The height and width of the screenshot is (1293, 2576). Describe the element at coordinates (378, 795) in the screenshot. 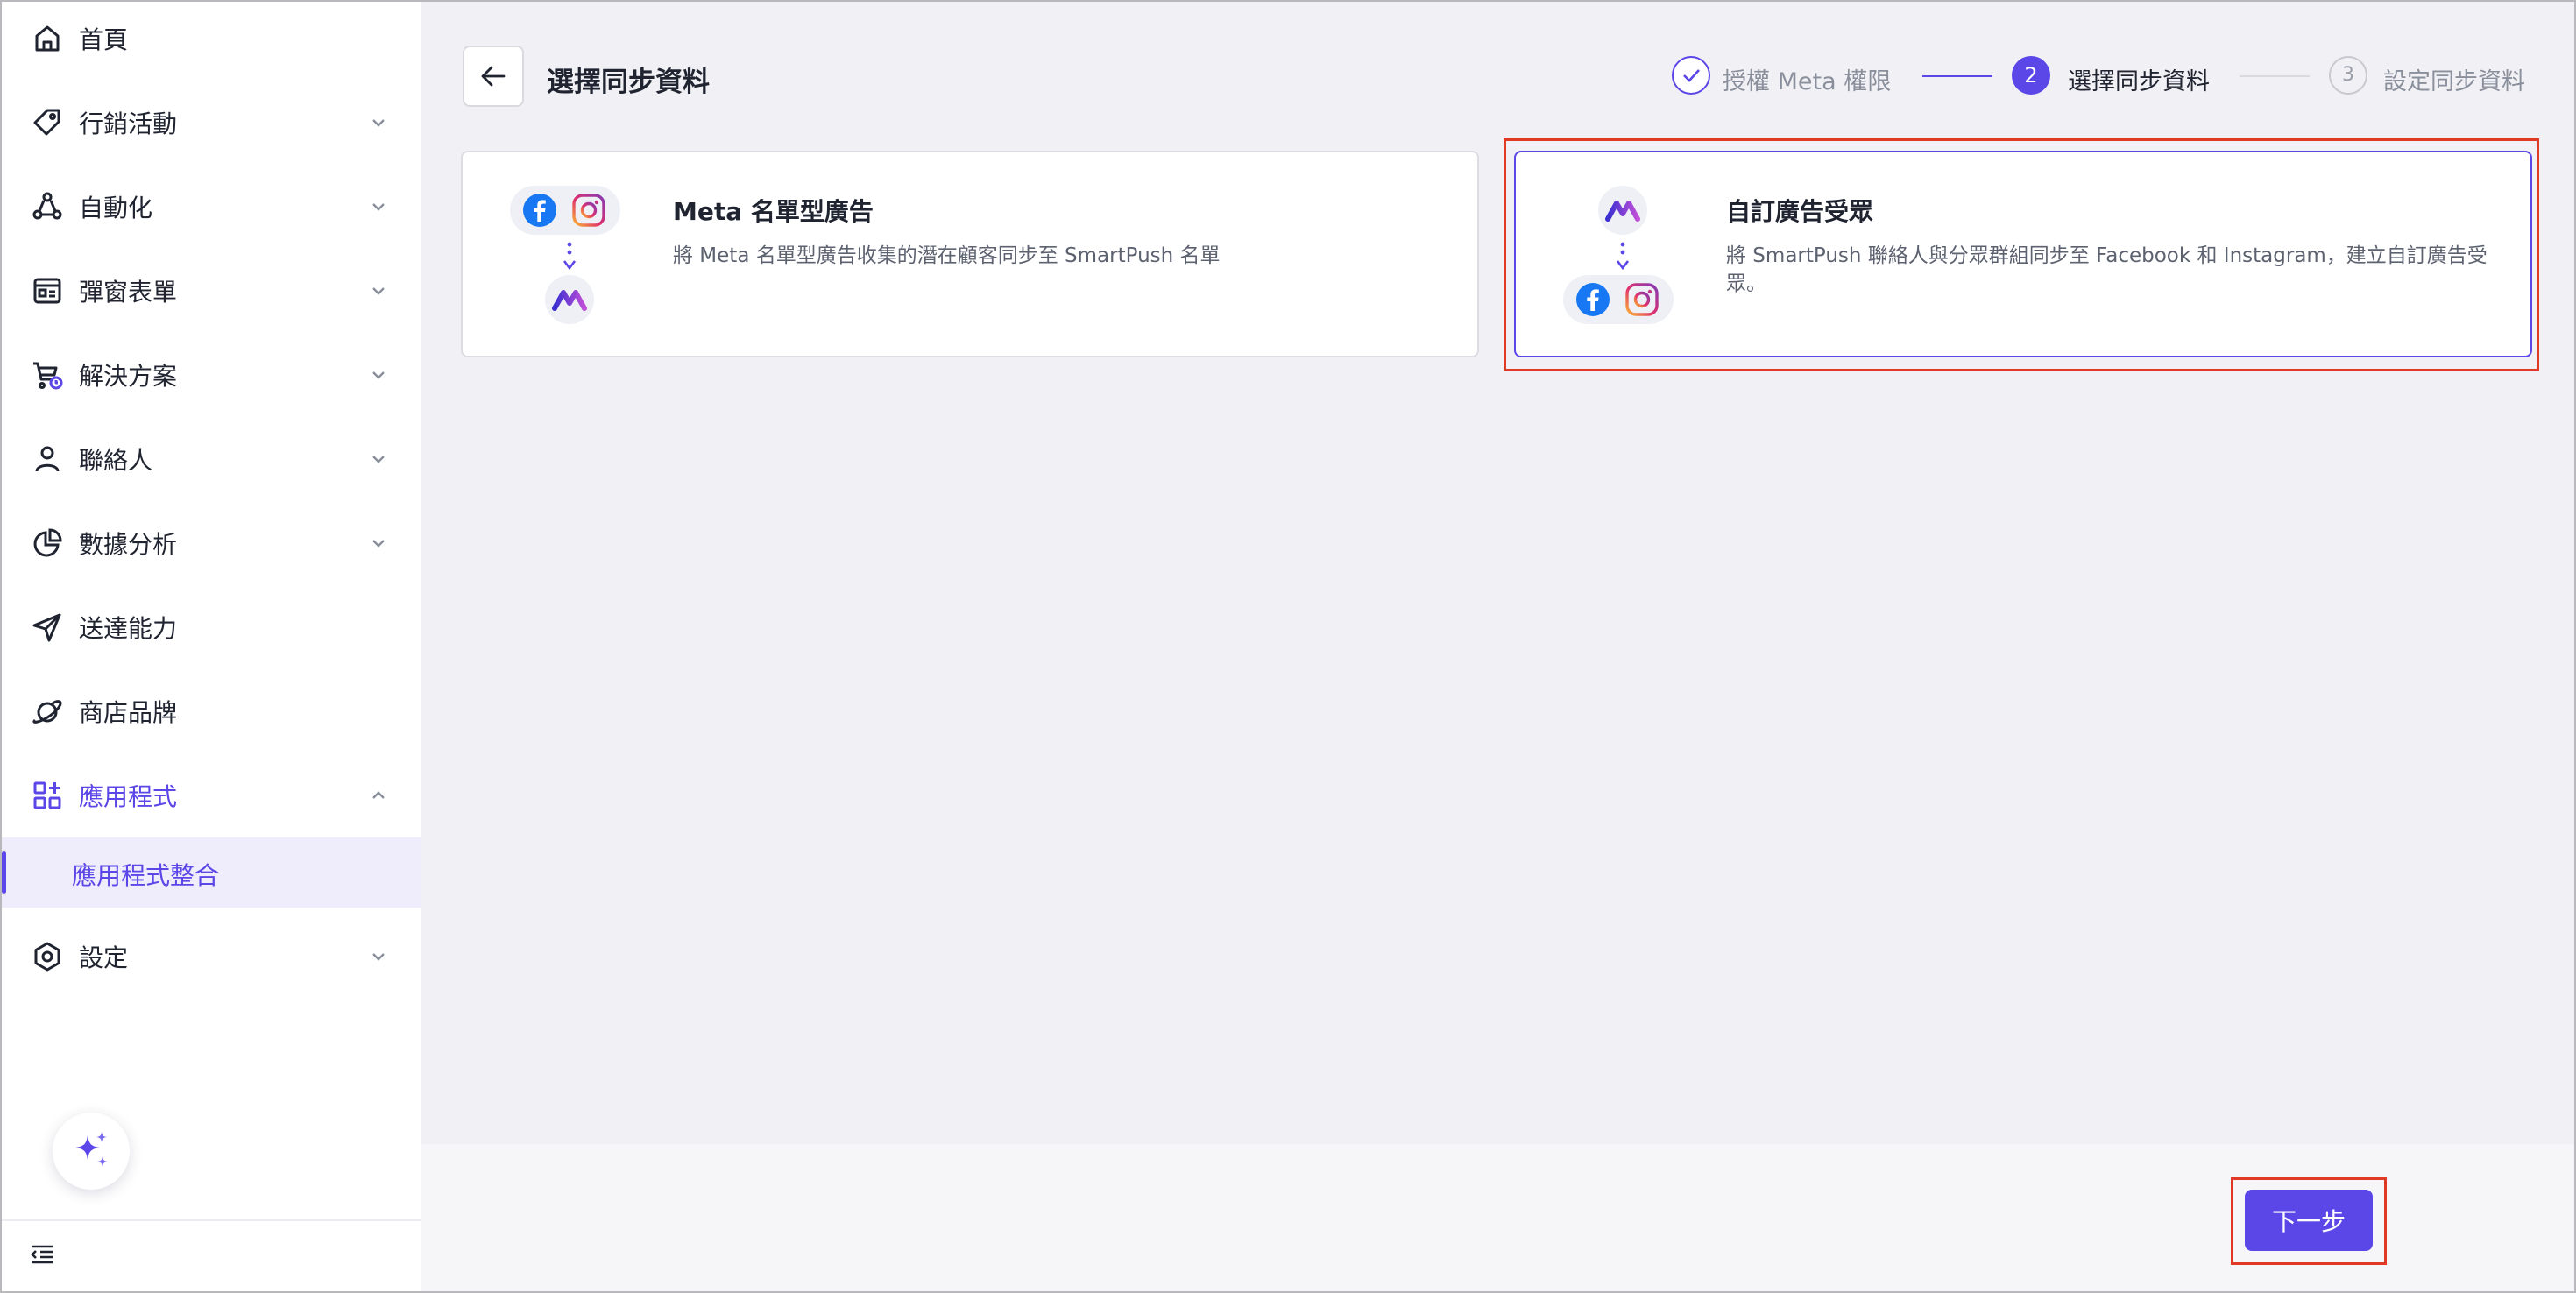

I see `chevron-up-icon` at that location.